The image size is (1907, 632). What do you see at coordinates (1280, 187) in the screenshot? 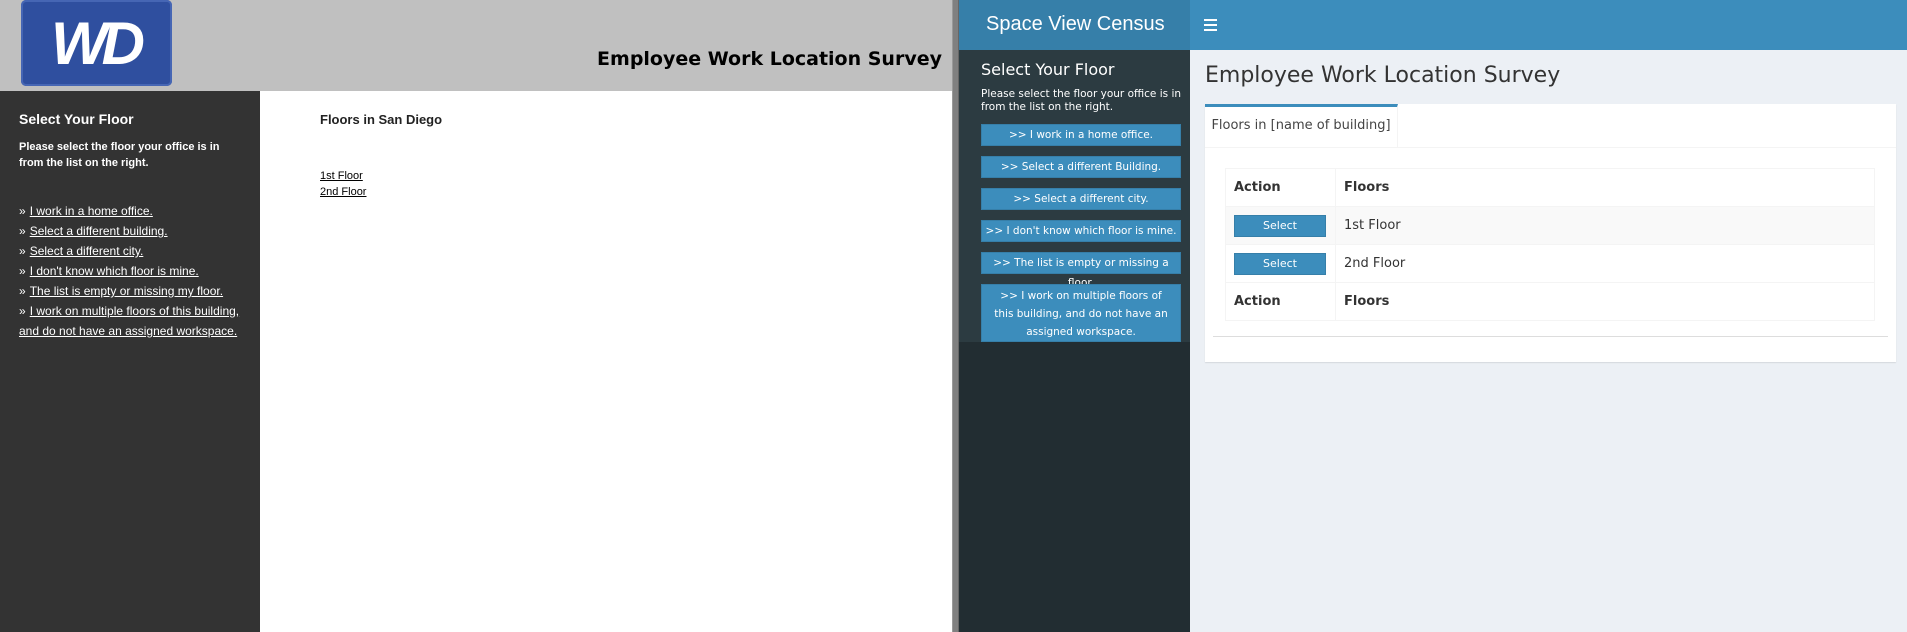
I see `column-header-action: Action` at bounding box center [1280, 187].